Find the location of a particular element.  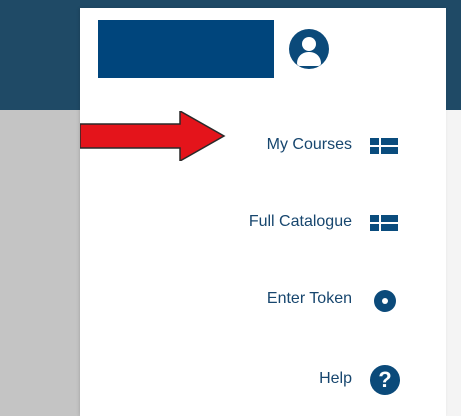

menu-item-enter-token: Enter Token is located at coordinates (263, 300).